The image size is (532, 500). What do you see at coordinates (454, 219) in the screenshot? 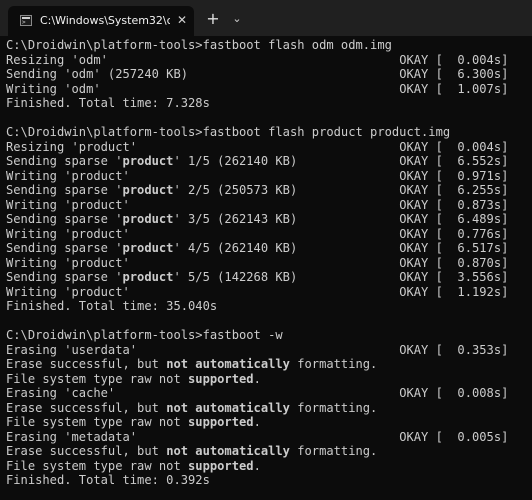
I see `status-text: OKAY [ 6.489s]` at bounding box center [454, 219].